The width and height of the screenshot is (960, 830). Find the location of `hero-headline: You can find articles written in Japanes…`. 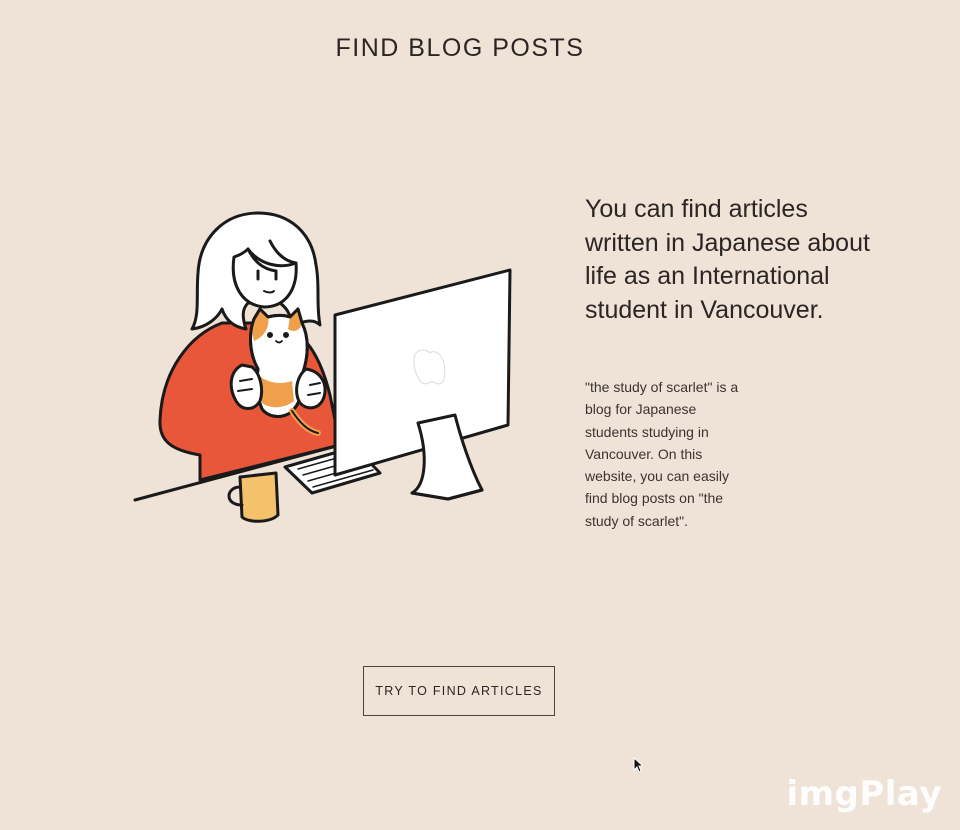

hero-headline: You can find articles written in Japanes… is located at coordinates (727, 259).